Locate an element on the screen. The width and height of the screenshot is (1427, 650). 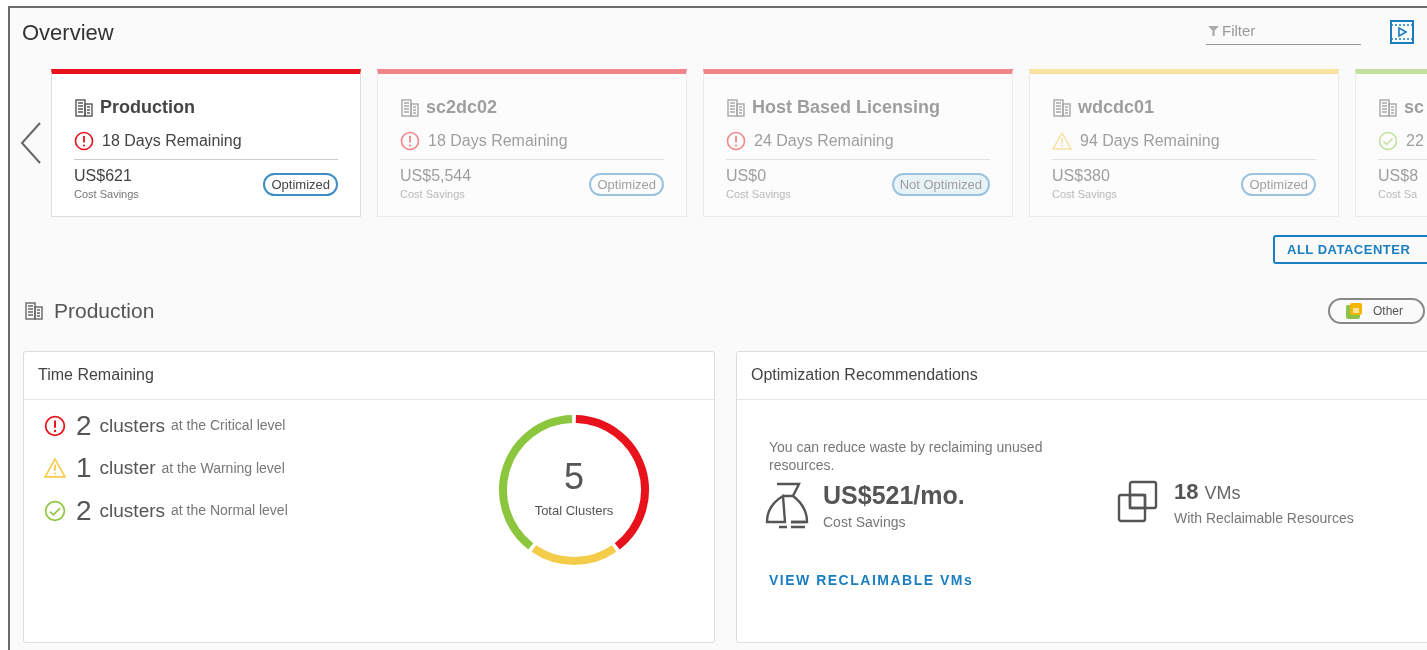
card-title: sc is located at coordinates (1414, 107).